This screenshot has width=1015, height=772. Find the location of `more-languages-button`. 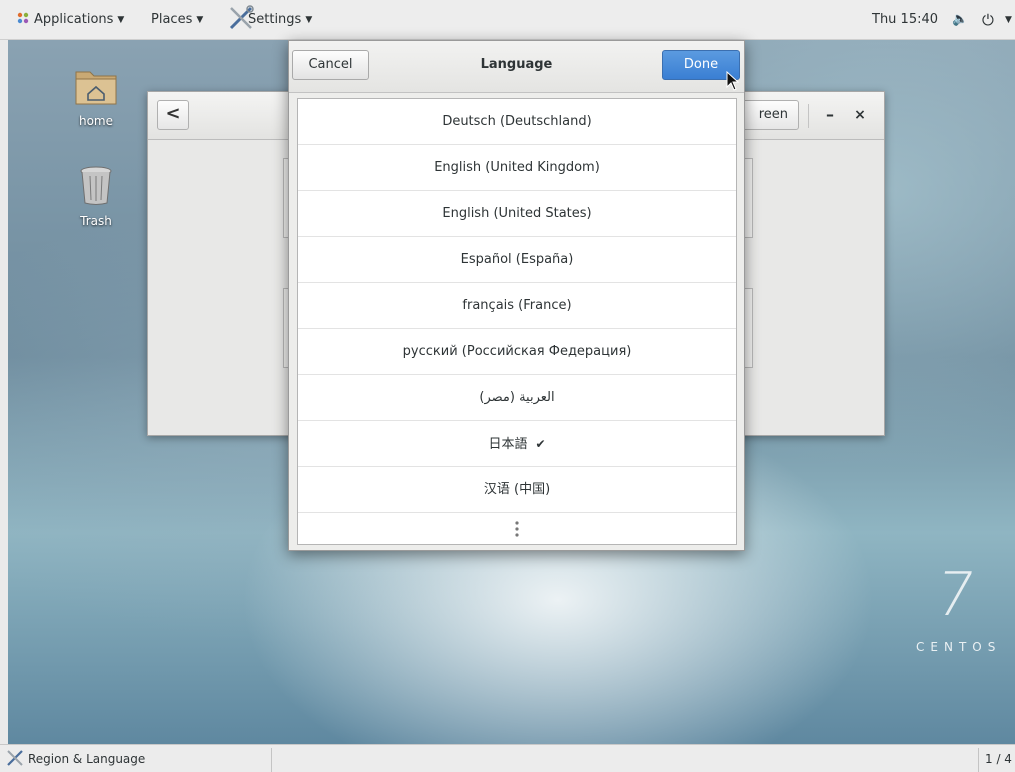

more-languages-button is located at coordinates (517, 529).